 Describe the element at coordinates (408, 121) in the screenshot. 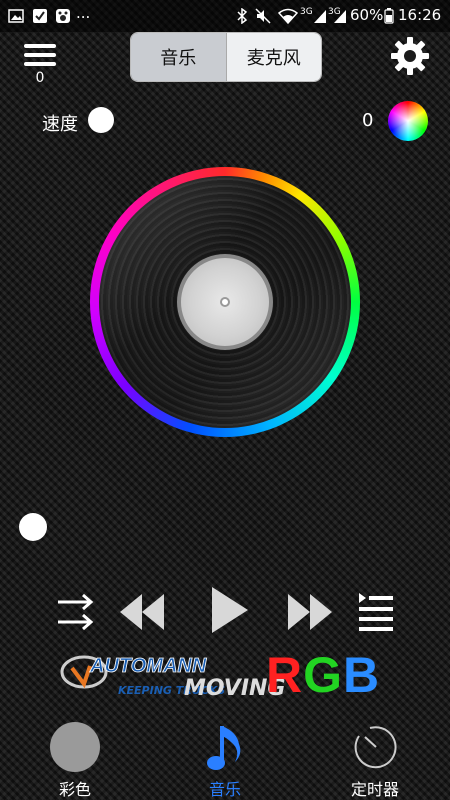

I see `color-wheel-button` at that location.